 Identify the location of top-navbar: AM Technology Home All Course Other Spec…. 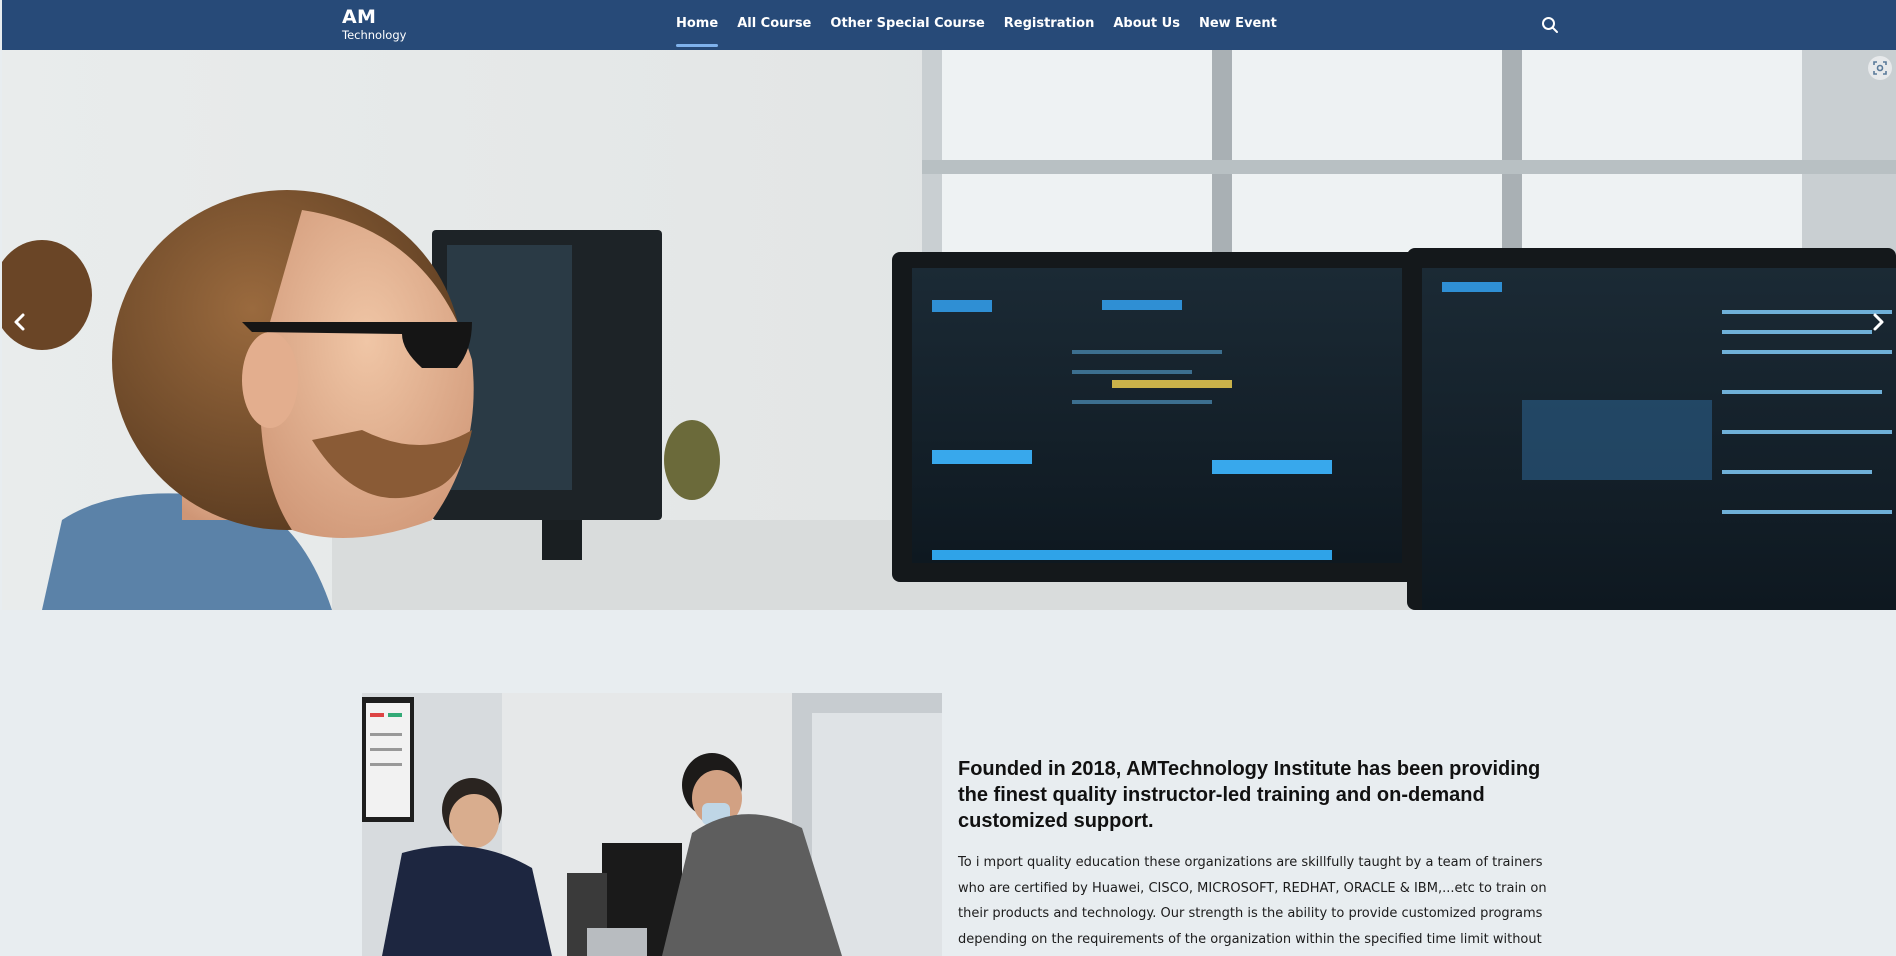
(949, 25).